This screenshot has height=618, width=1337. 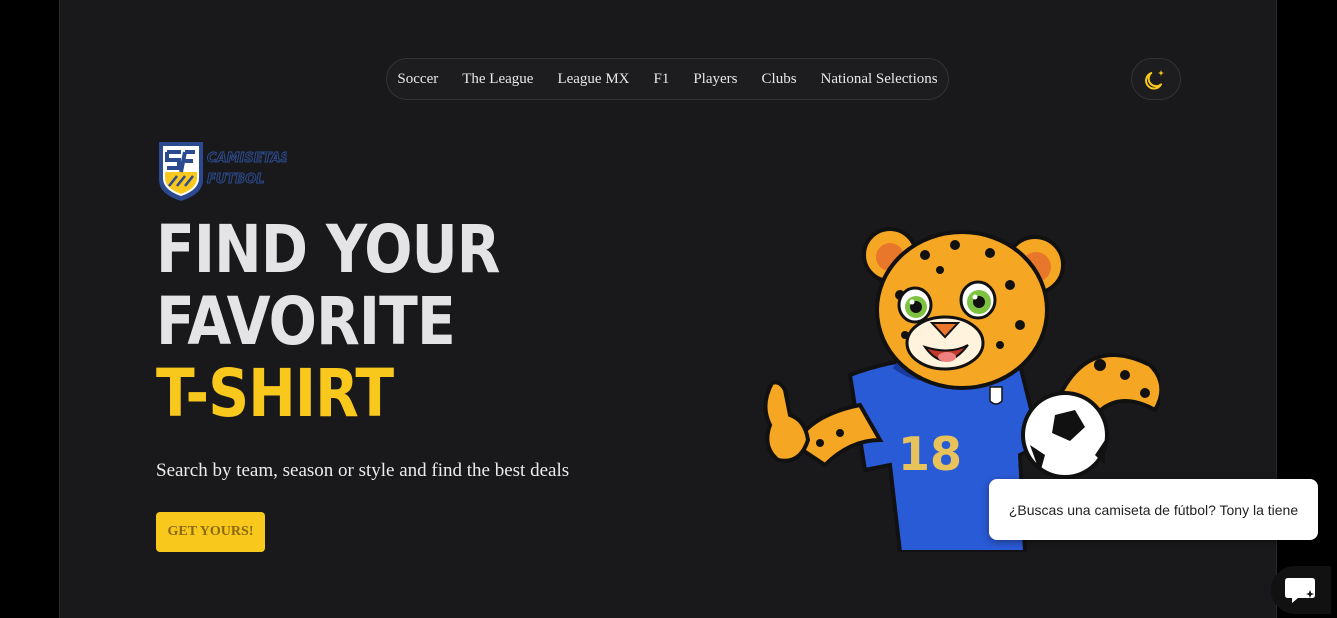 I want to click on headline-line-1: FIND YOUR, so click(x=328, y=249).